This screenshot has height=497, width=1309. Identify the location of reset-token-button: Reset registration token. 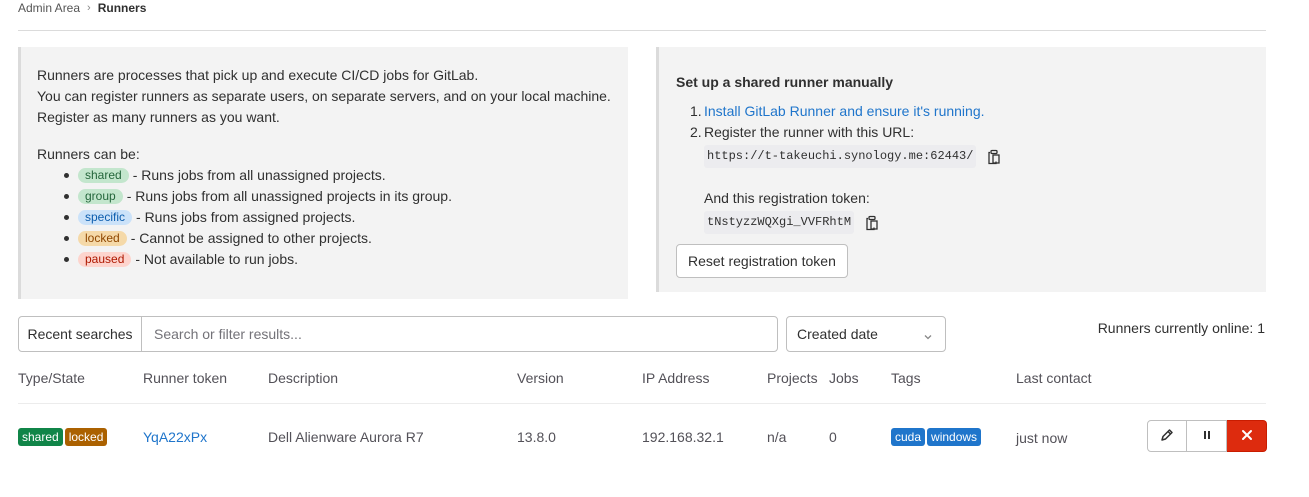
(762, 261).